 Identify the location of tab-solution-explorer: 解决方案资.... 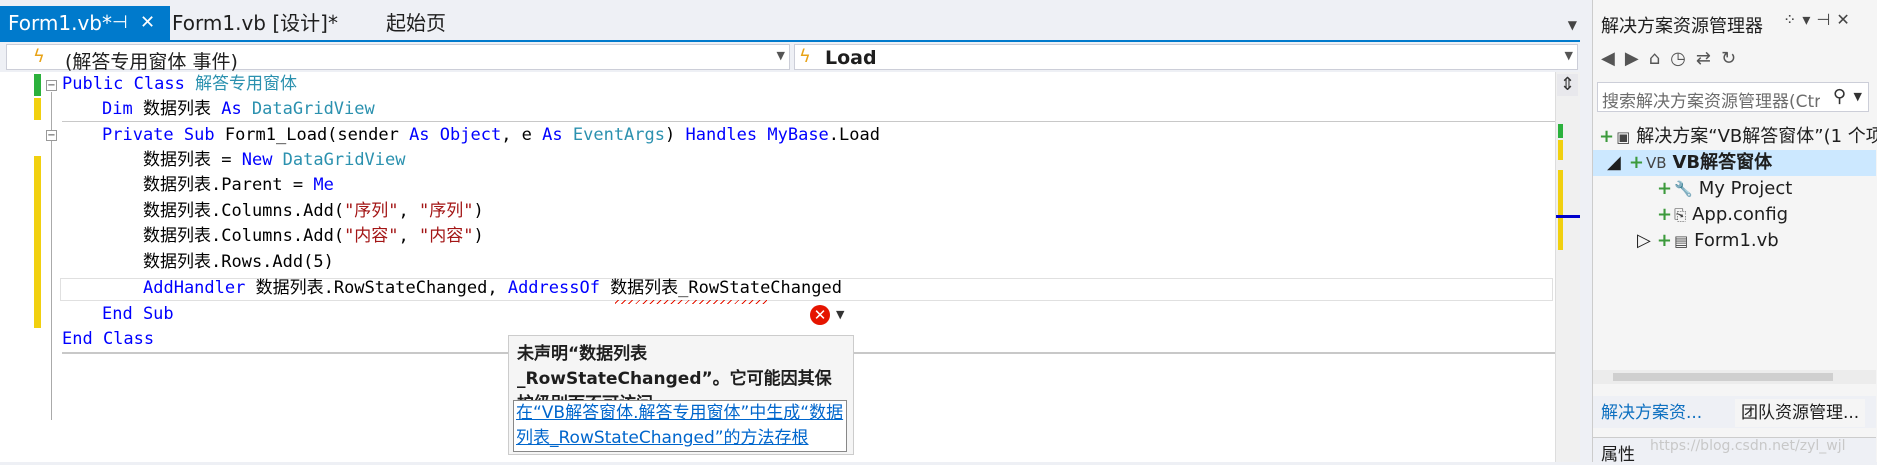
(1651, 413).